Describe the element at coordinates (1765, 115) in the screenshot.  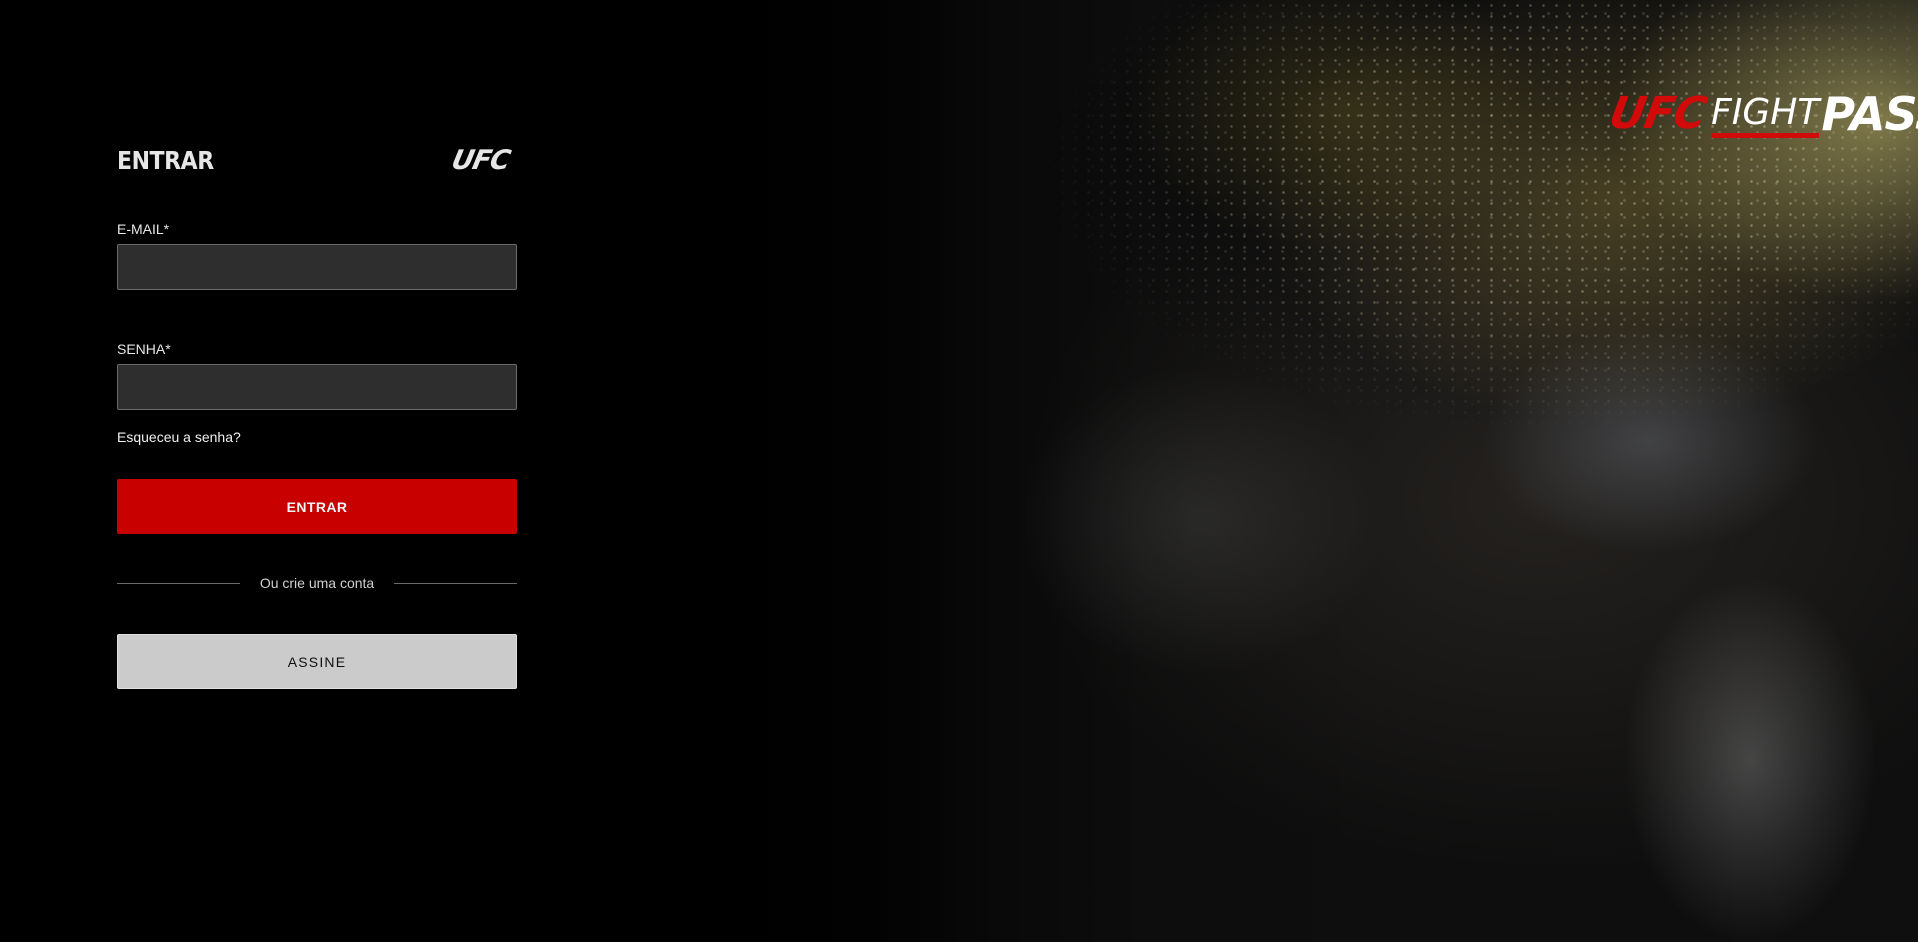
I see `fight-pass-logo-fight: FIGHT` at that location.